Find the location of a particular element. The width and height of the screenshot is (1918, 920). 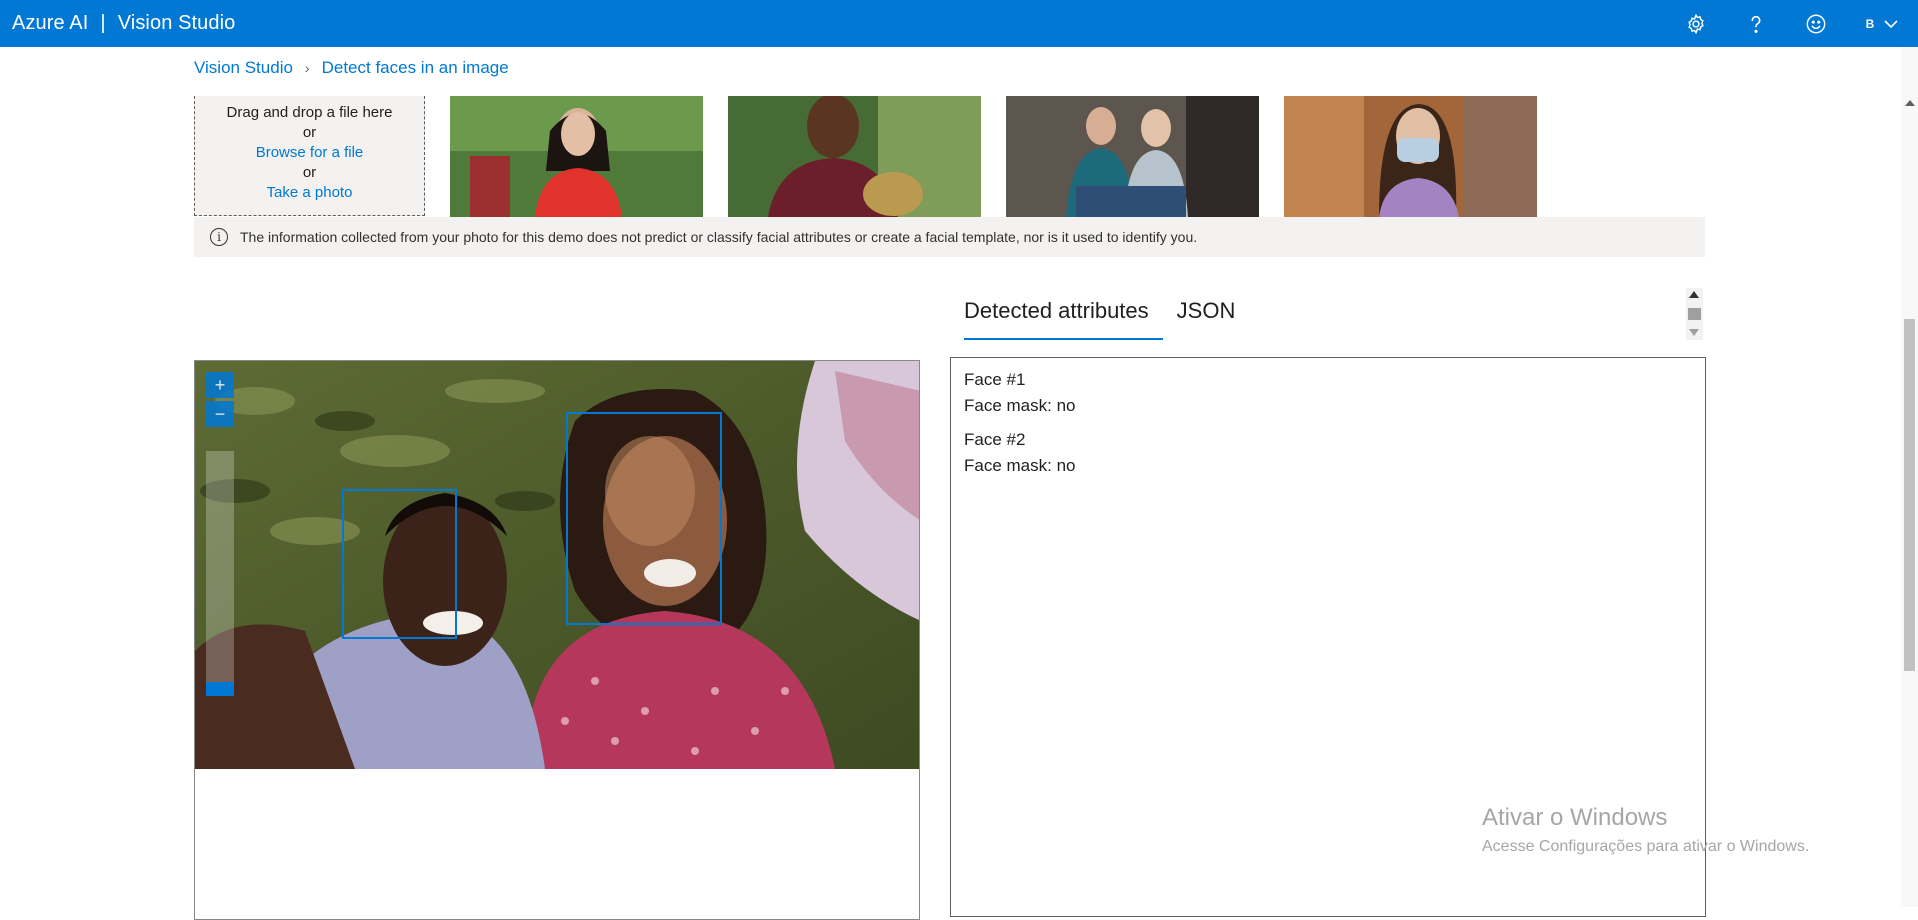

face-result-2: Face #2 Face mask: no is located at coordinates (1328, 453).